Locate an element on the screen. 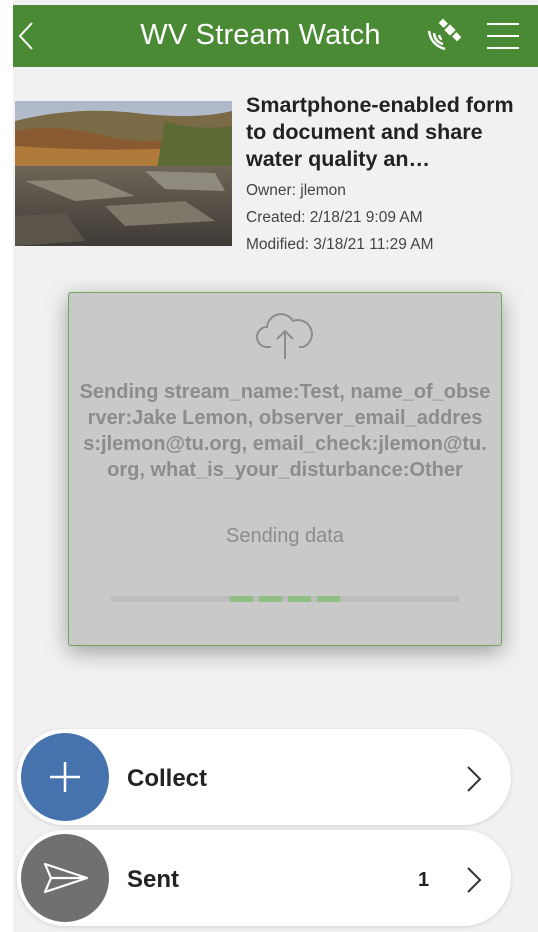 The width and height of the screenshot is (538, 932). app-header: WV Stream Watch is located at coordinates (275, 36).